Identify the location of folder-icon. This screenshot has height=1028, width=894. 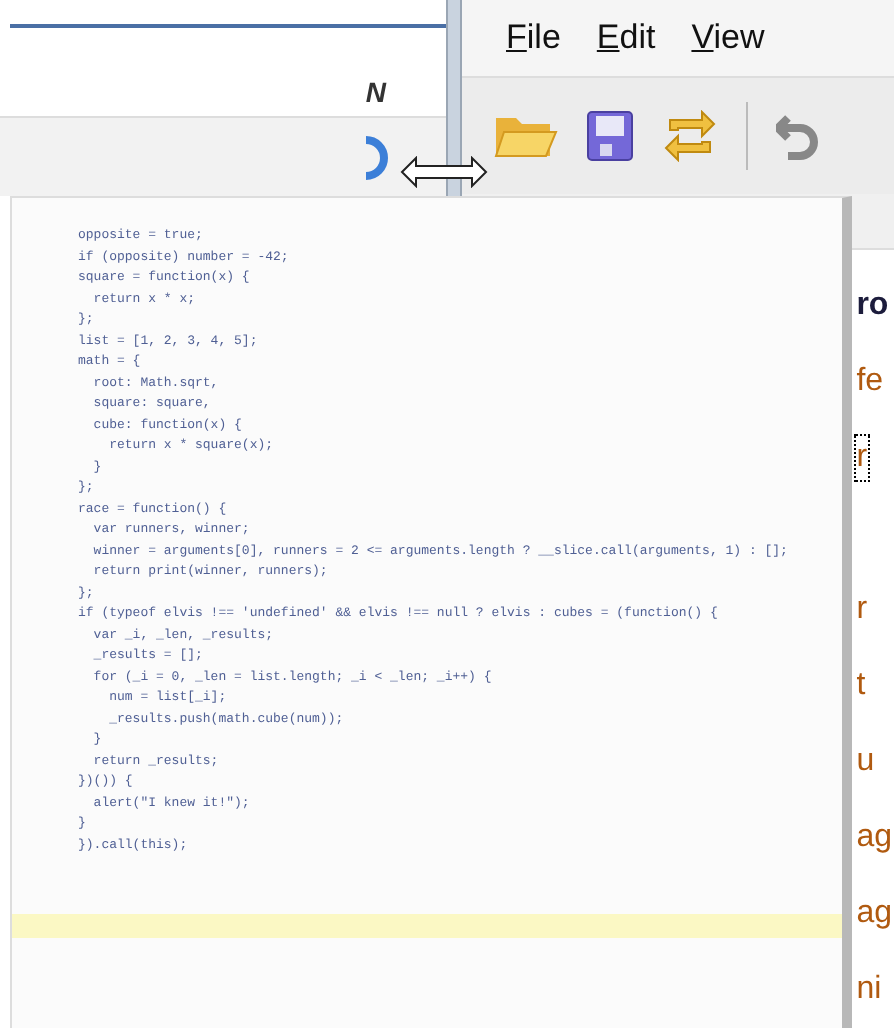
(526, 136).